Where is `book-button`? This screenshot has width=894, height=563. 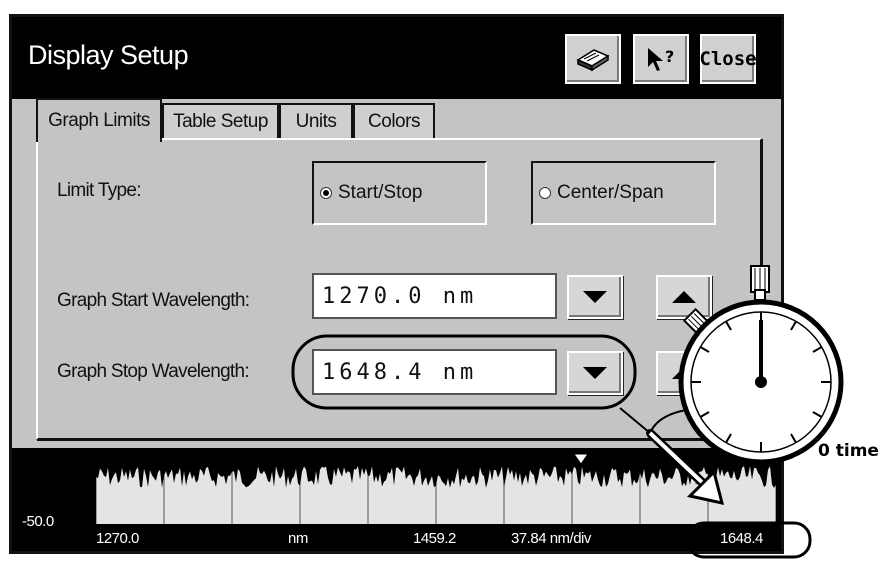
book-button is located at coordinates (593, 59).